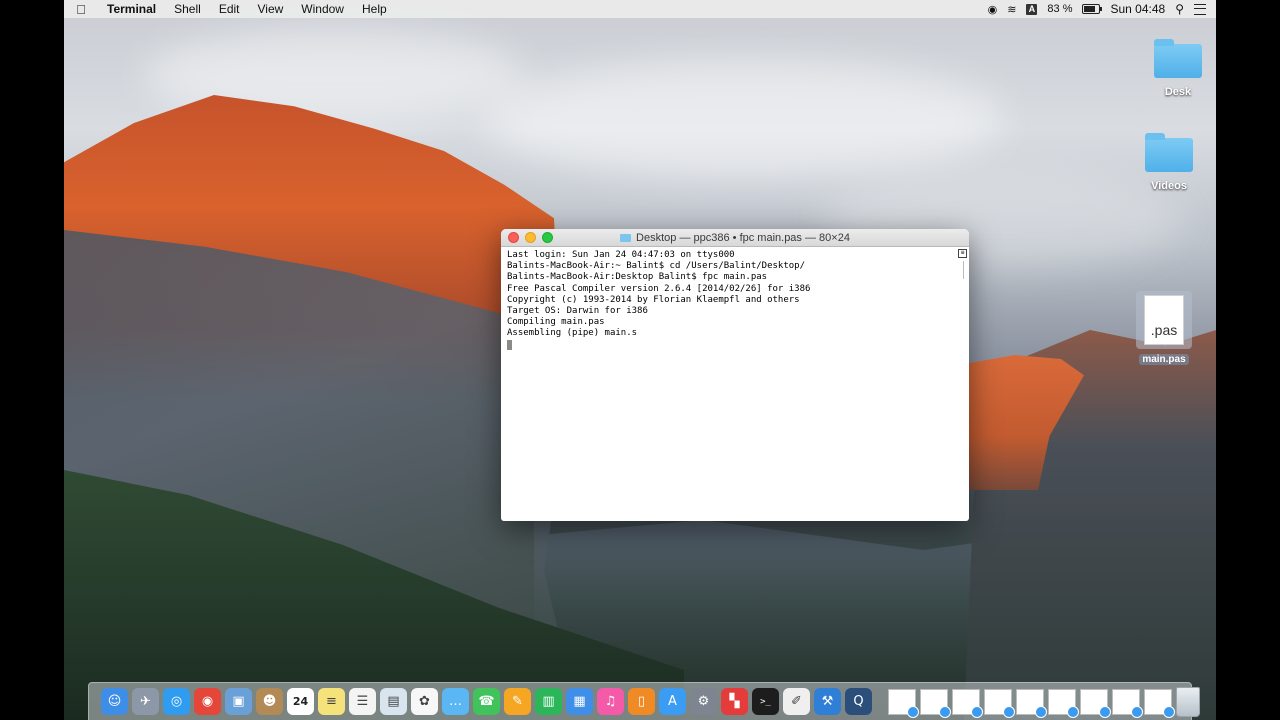  What do you see at coordinates (765, 701) in the screenshot?
I see `terminal-icon: >_` at bounding box center [765, 701].